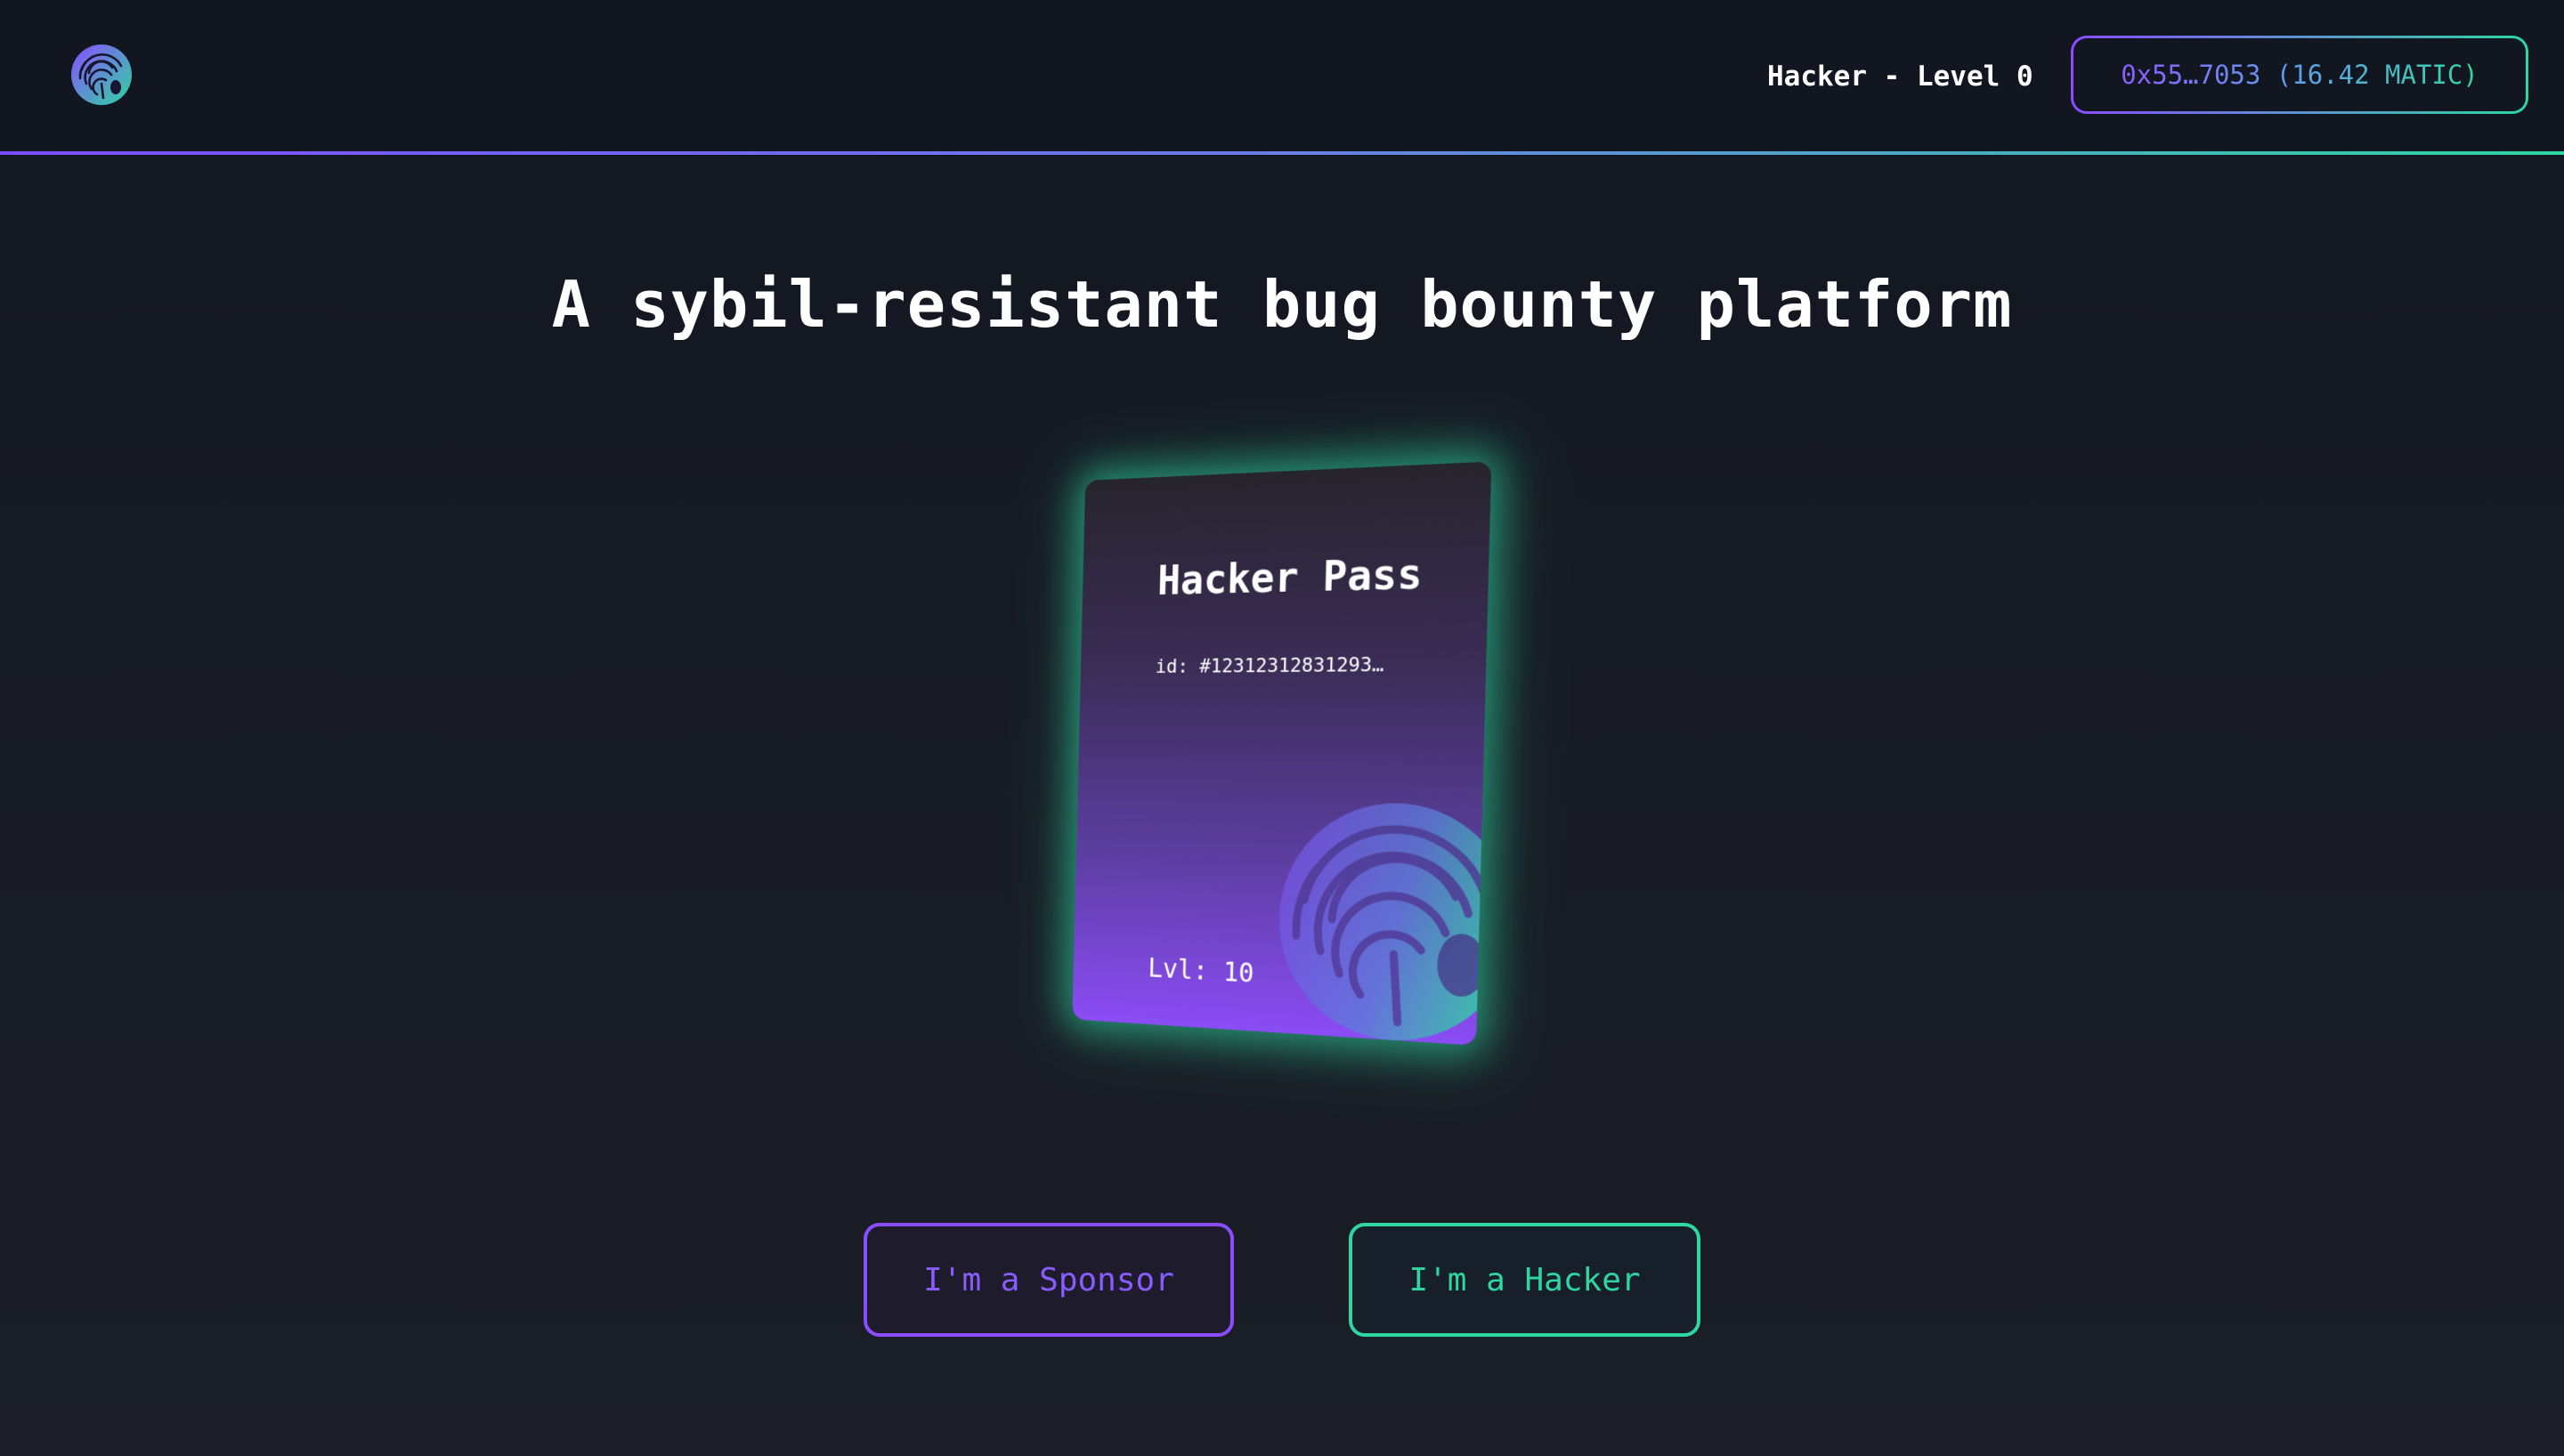 The height and width of the screenshot is (1456, 2564). I want to click on hero-title: A sybil-resistant bug bounty platform, so click(1282, 304).